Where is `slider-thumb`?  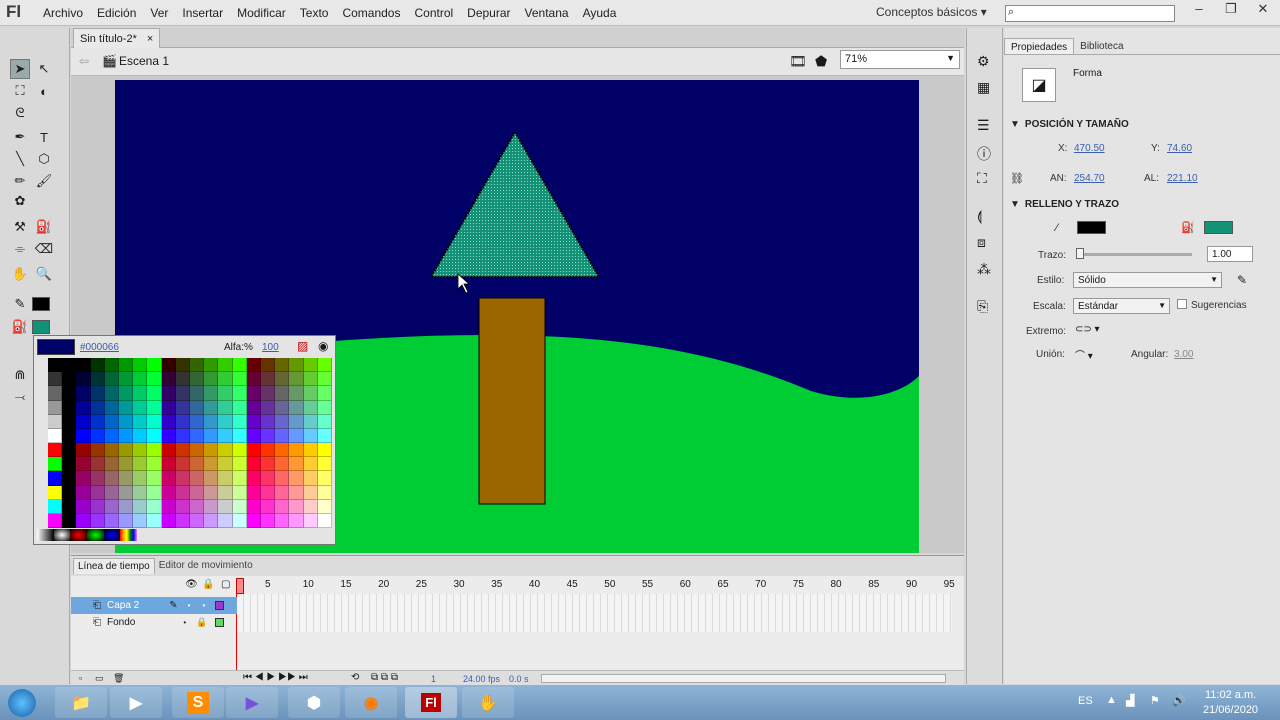
slider-thumb is located at coordinates (1080, 253).